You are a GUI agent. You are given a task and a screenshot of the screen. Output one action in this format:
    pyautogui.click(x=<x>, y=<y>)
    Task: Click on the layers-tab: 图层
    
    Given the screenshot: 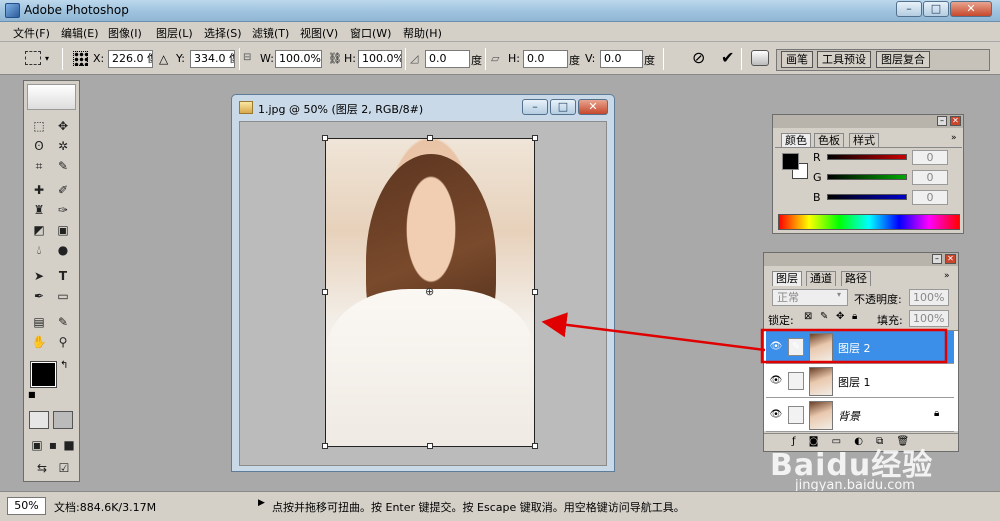 What is the action you would take?
    pyautogui.click(x=787, y=278)
    